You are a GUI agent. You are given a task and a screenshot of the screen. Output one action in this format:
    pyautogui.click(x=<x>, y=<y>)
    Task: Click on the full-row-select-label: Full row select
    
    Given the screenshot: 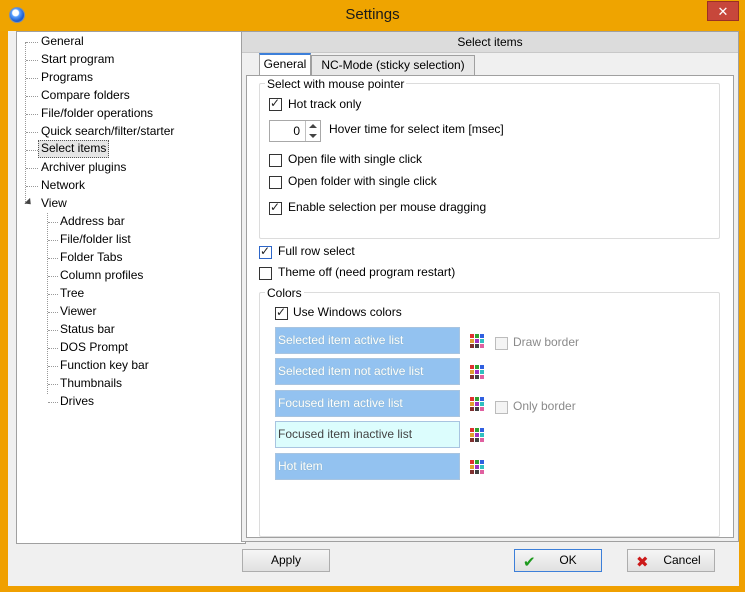 What is the action you would take?
    pyautogui.click(x=316, y=251)
    